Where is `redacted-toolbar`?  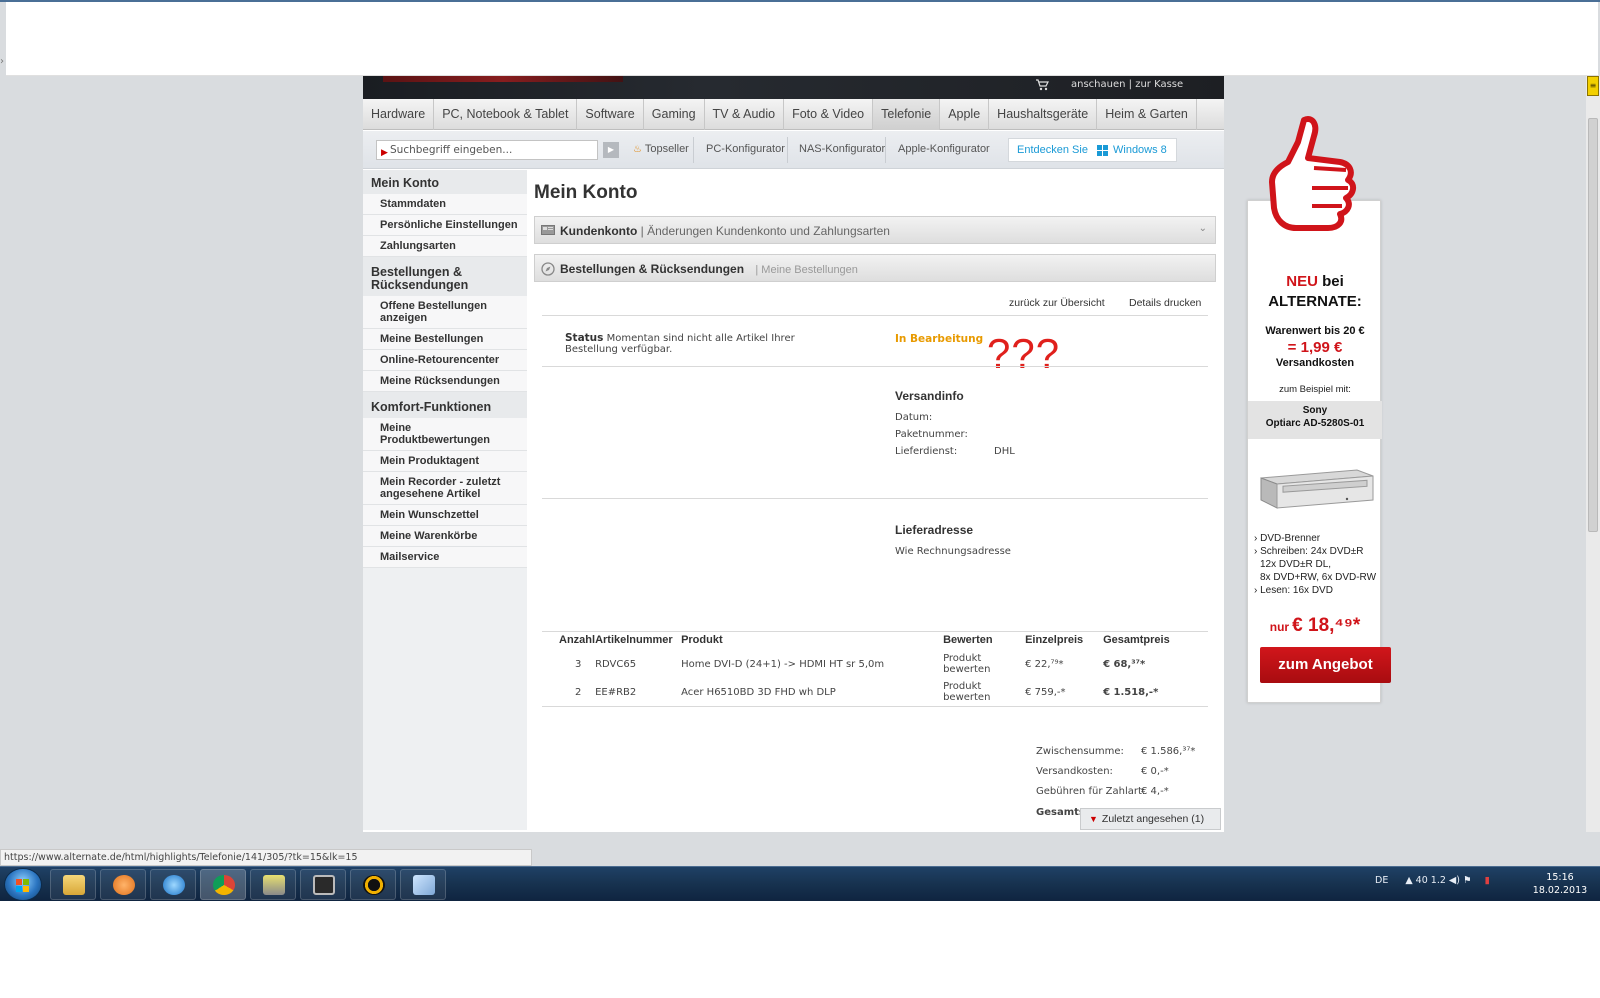 redacted-toolbar is located at coordinates (802, 39).